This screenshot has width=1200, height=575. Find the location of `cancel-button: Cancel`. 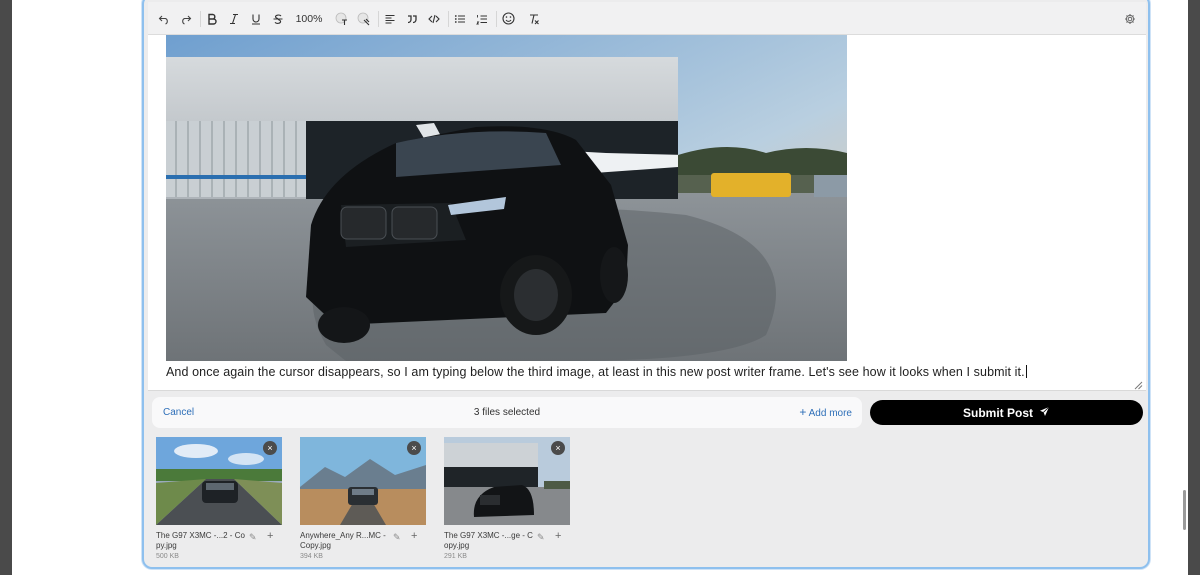

cancel-button: Cancel is located at coordinates (178, 412).